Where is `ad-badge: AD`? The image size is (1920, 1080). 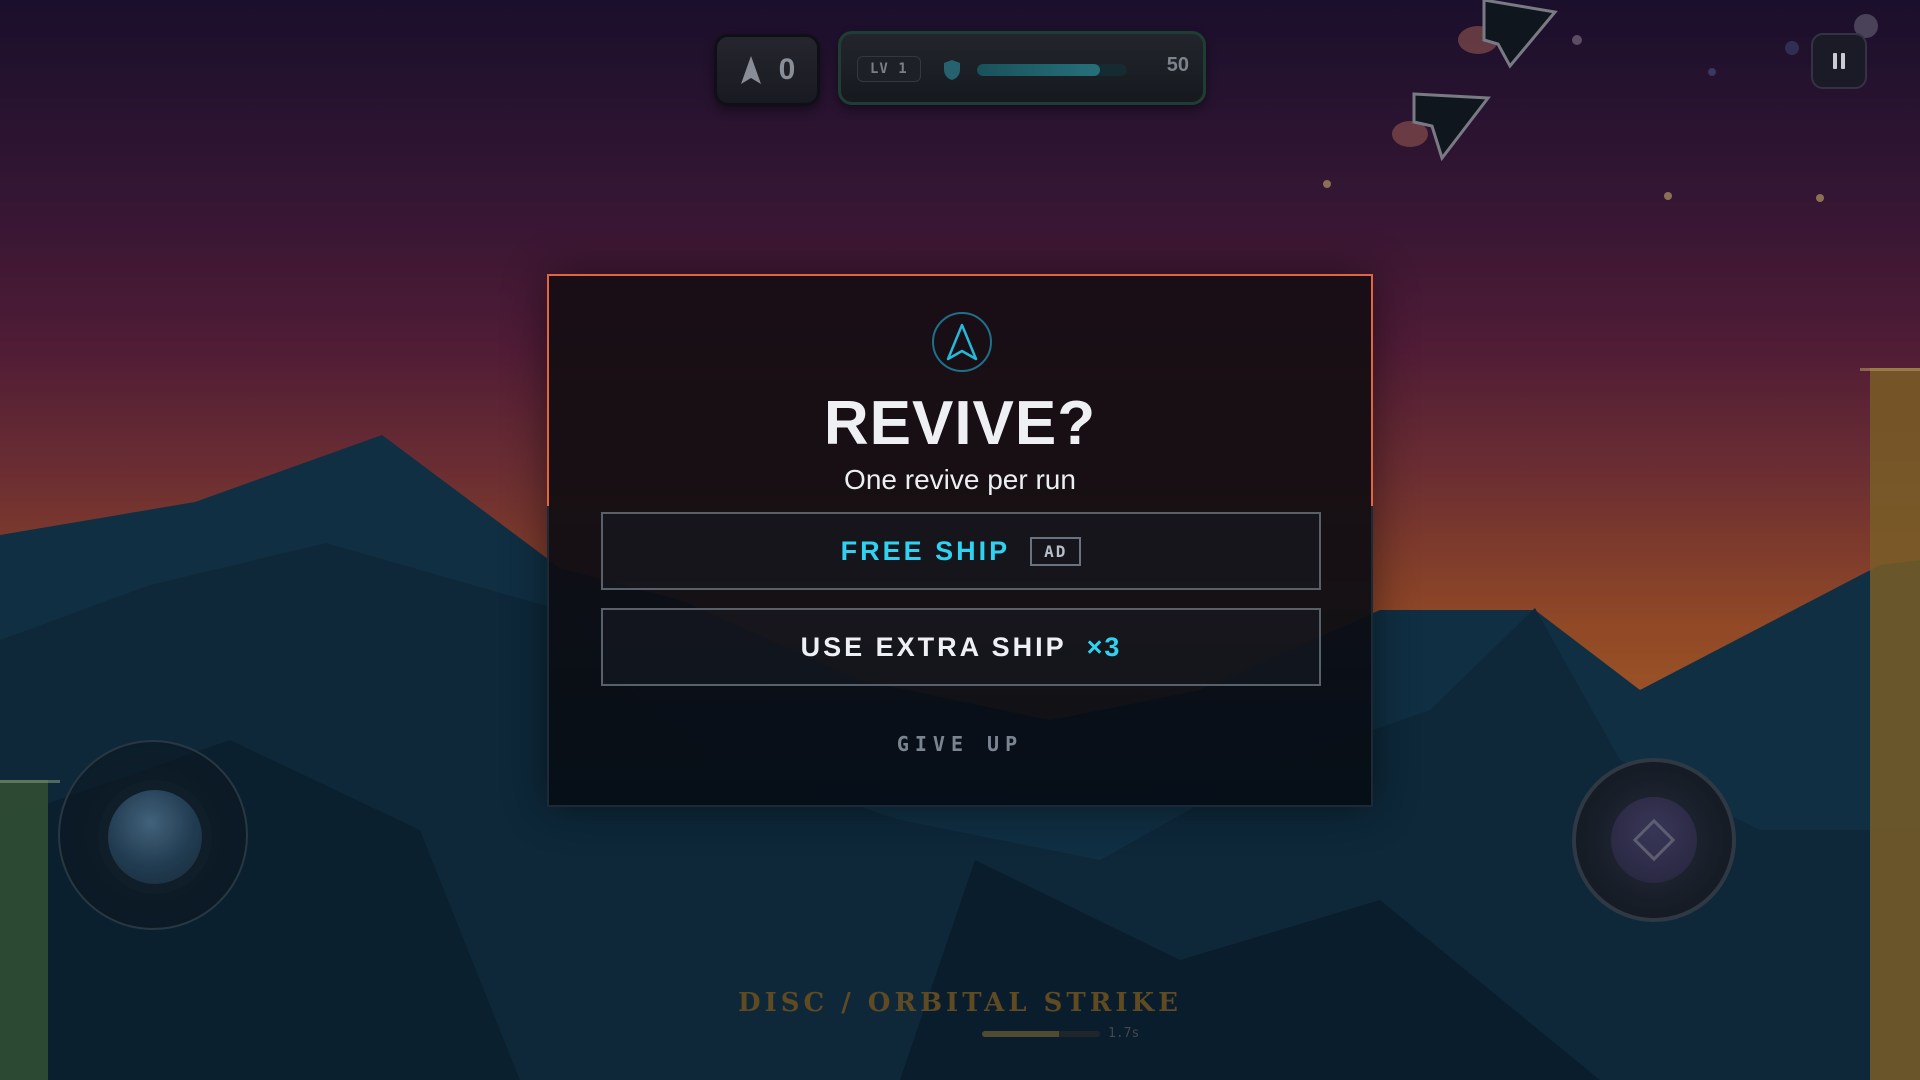
ad-badge: AD is located at coordinates (1056, 551).